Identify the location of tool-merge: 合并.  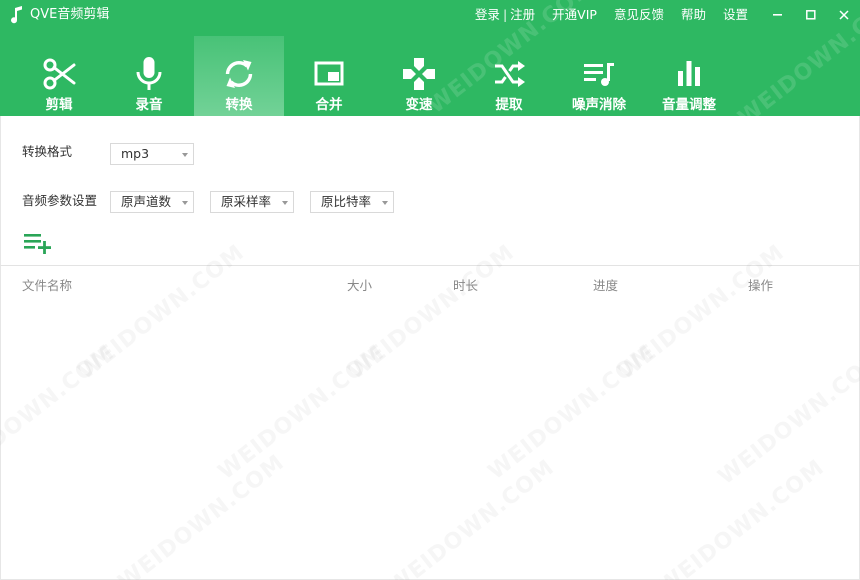
(329, 76).